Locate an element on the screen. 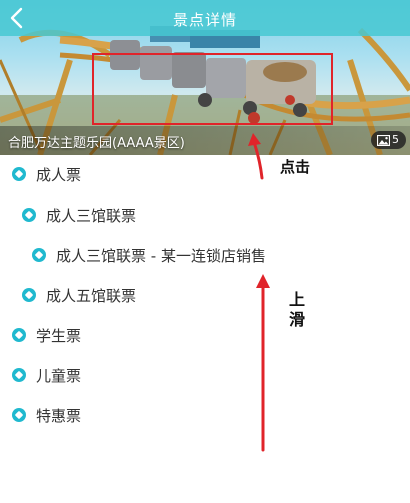  ticket-item-label: 成人三馆联票 - 某一连锁店销售 is located at coordinates (161, 255).